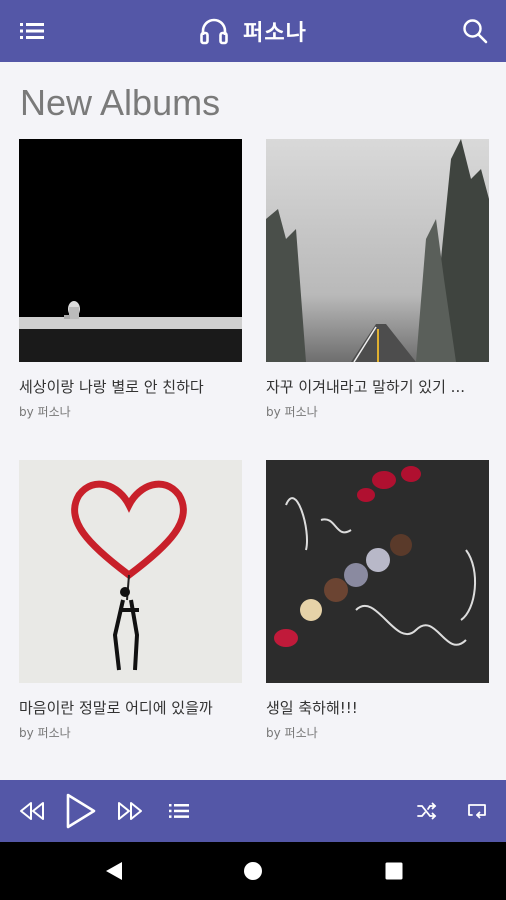  I want to click on rewind-icon, so click(32, 811).